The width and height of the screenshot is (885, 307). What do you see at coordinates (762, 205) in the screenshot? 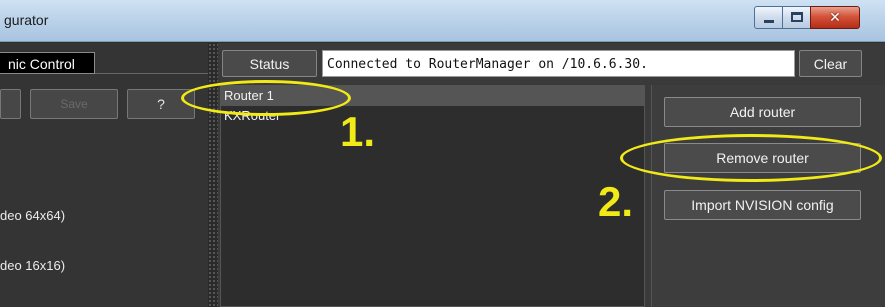
I see `import-nvision-config-button: Import NVISION config` at bounding box center [762, 205].